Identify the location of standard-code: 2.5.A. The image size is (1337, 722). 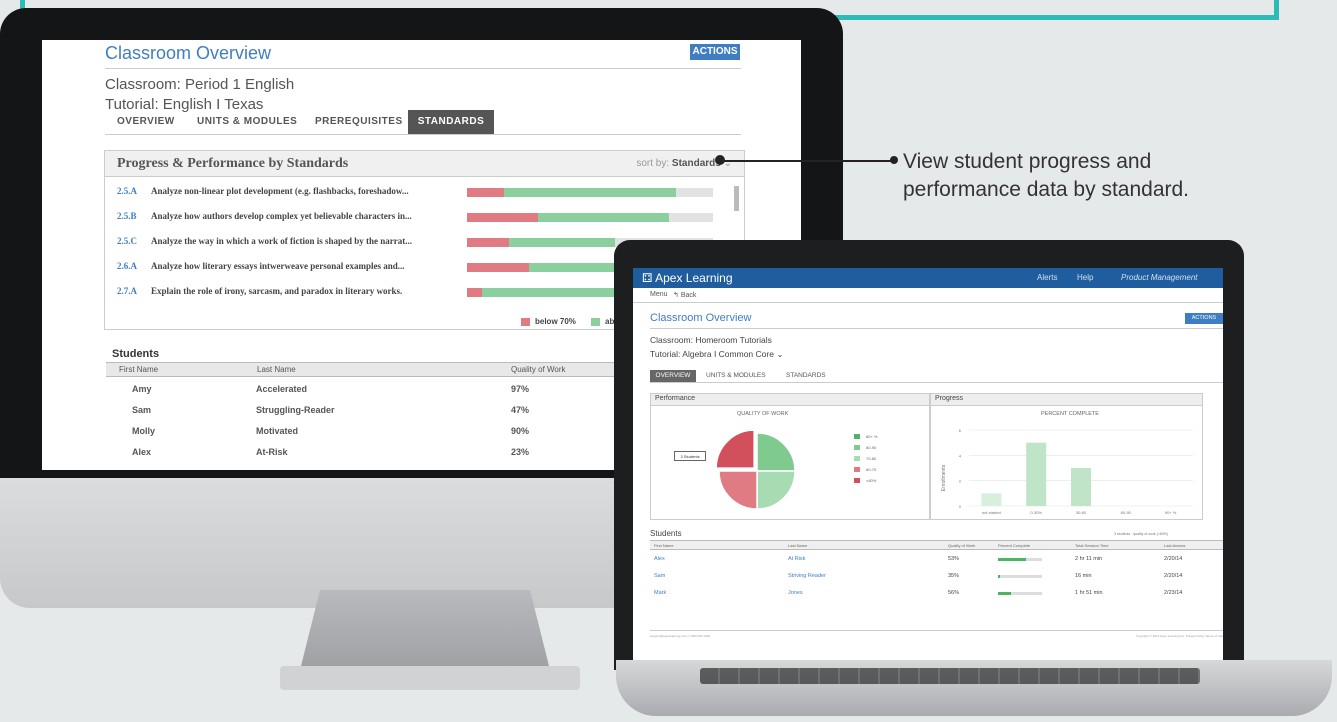
(127, 191).